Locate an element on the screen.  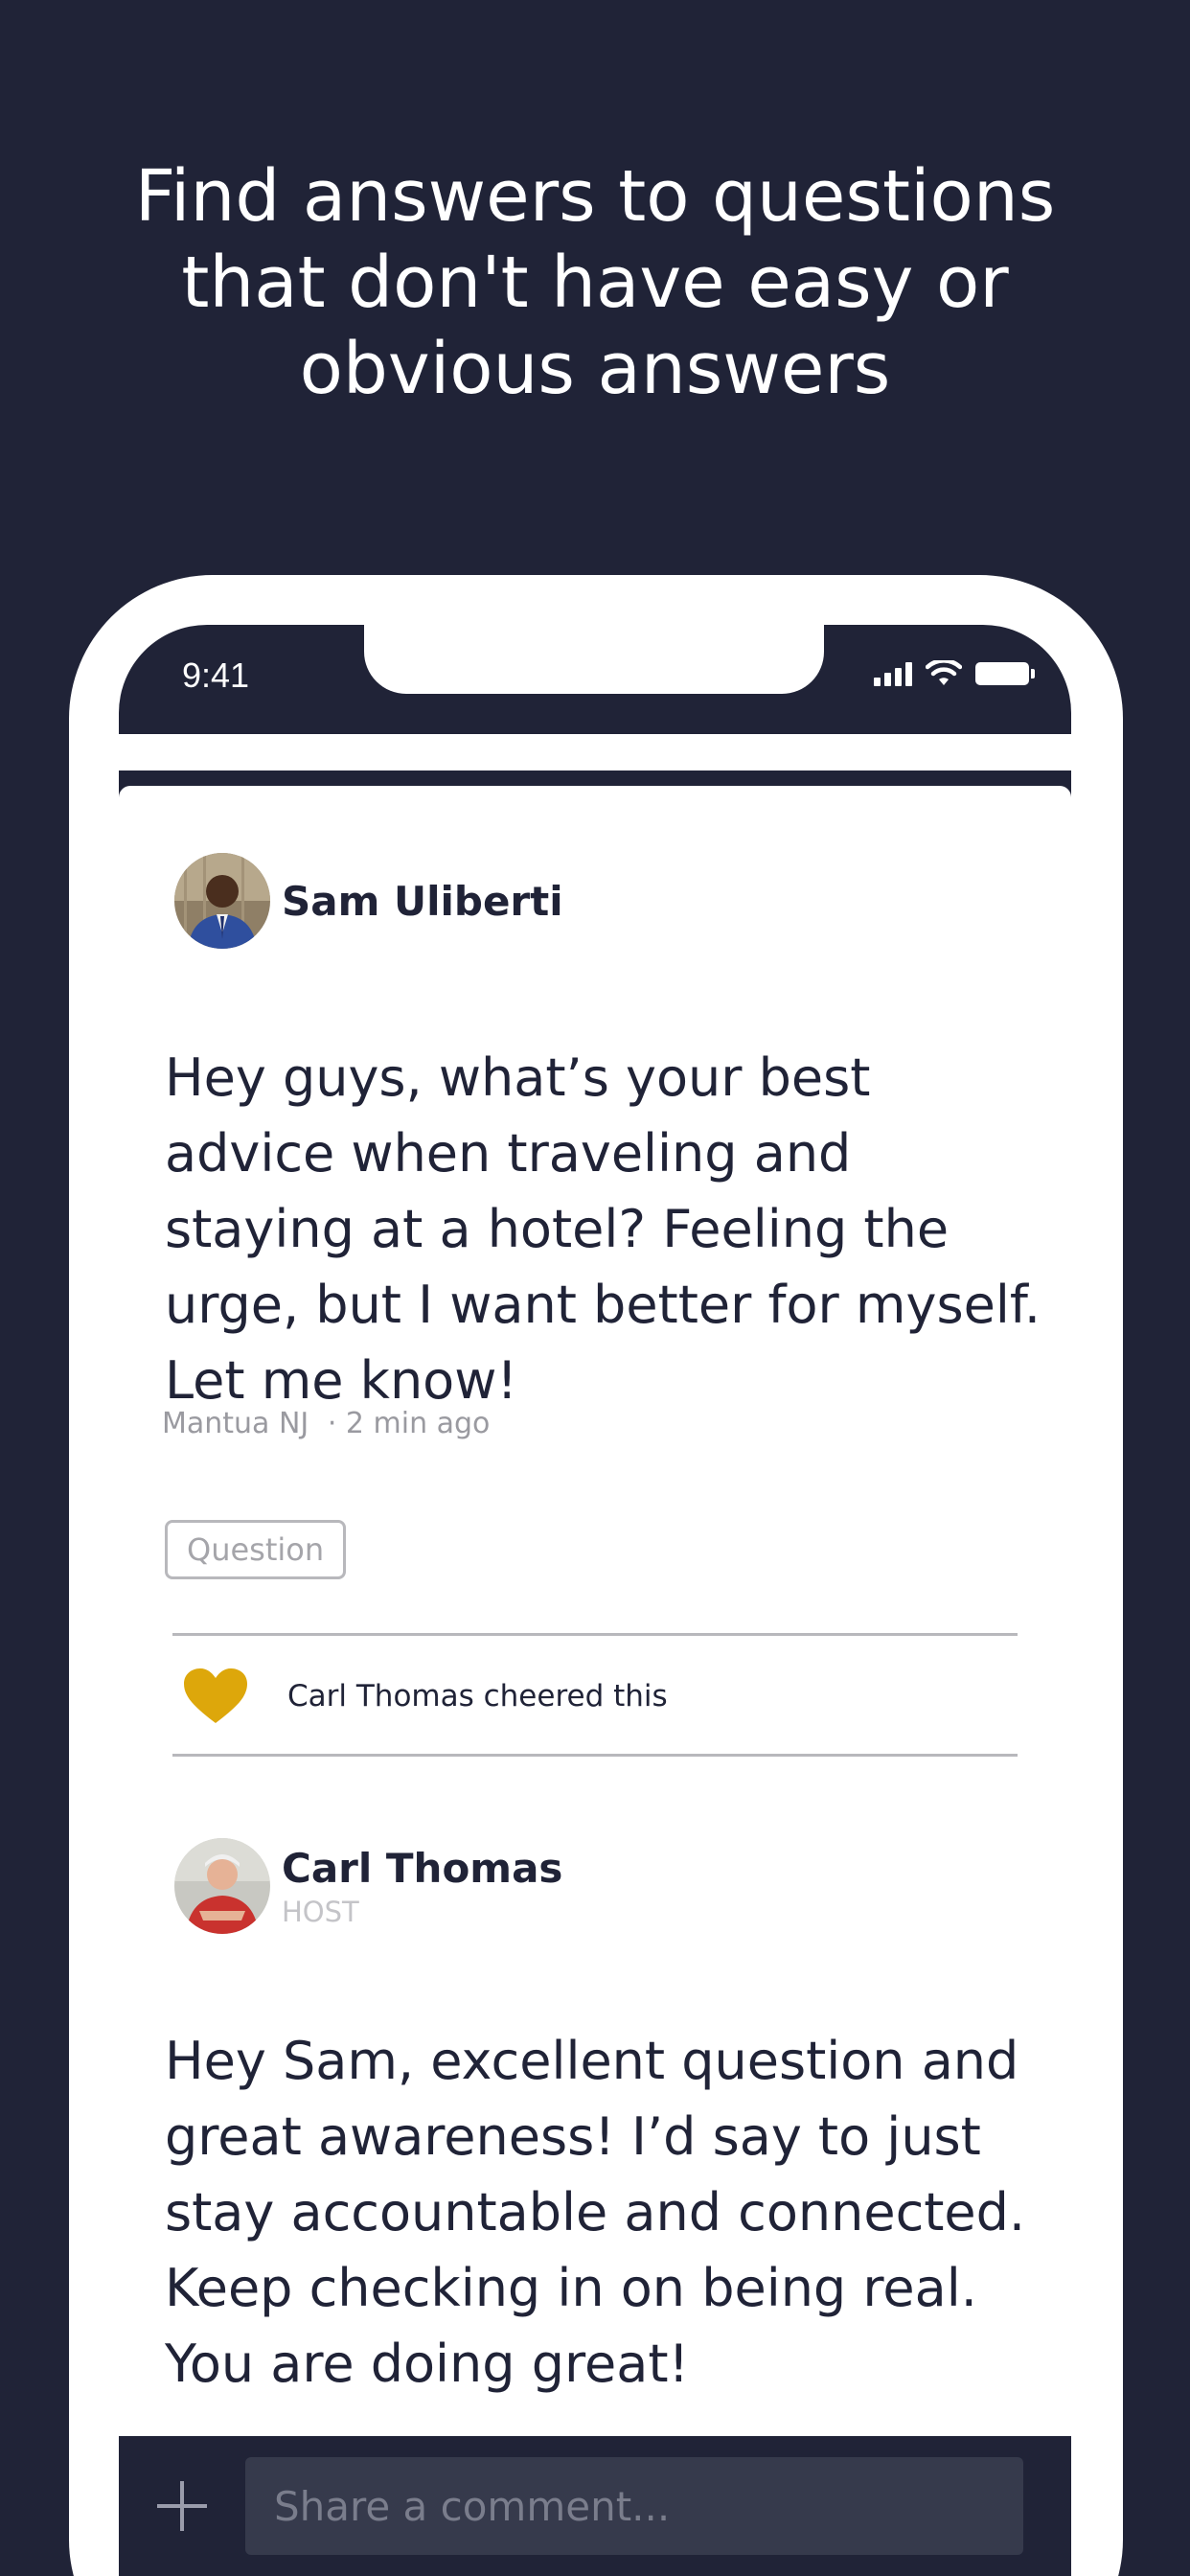
previous-card-edge is located at coordinates (595, 752).